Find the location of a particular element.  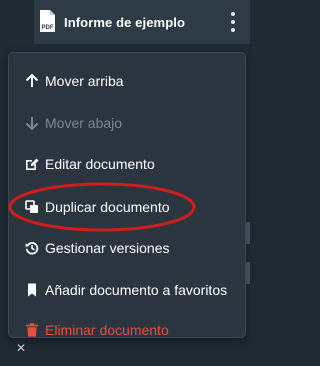

trash-icon is located at coordinates (32, 330).